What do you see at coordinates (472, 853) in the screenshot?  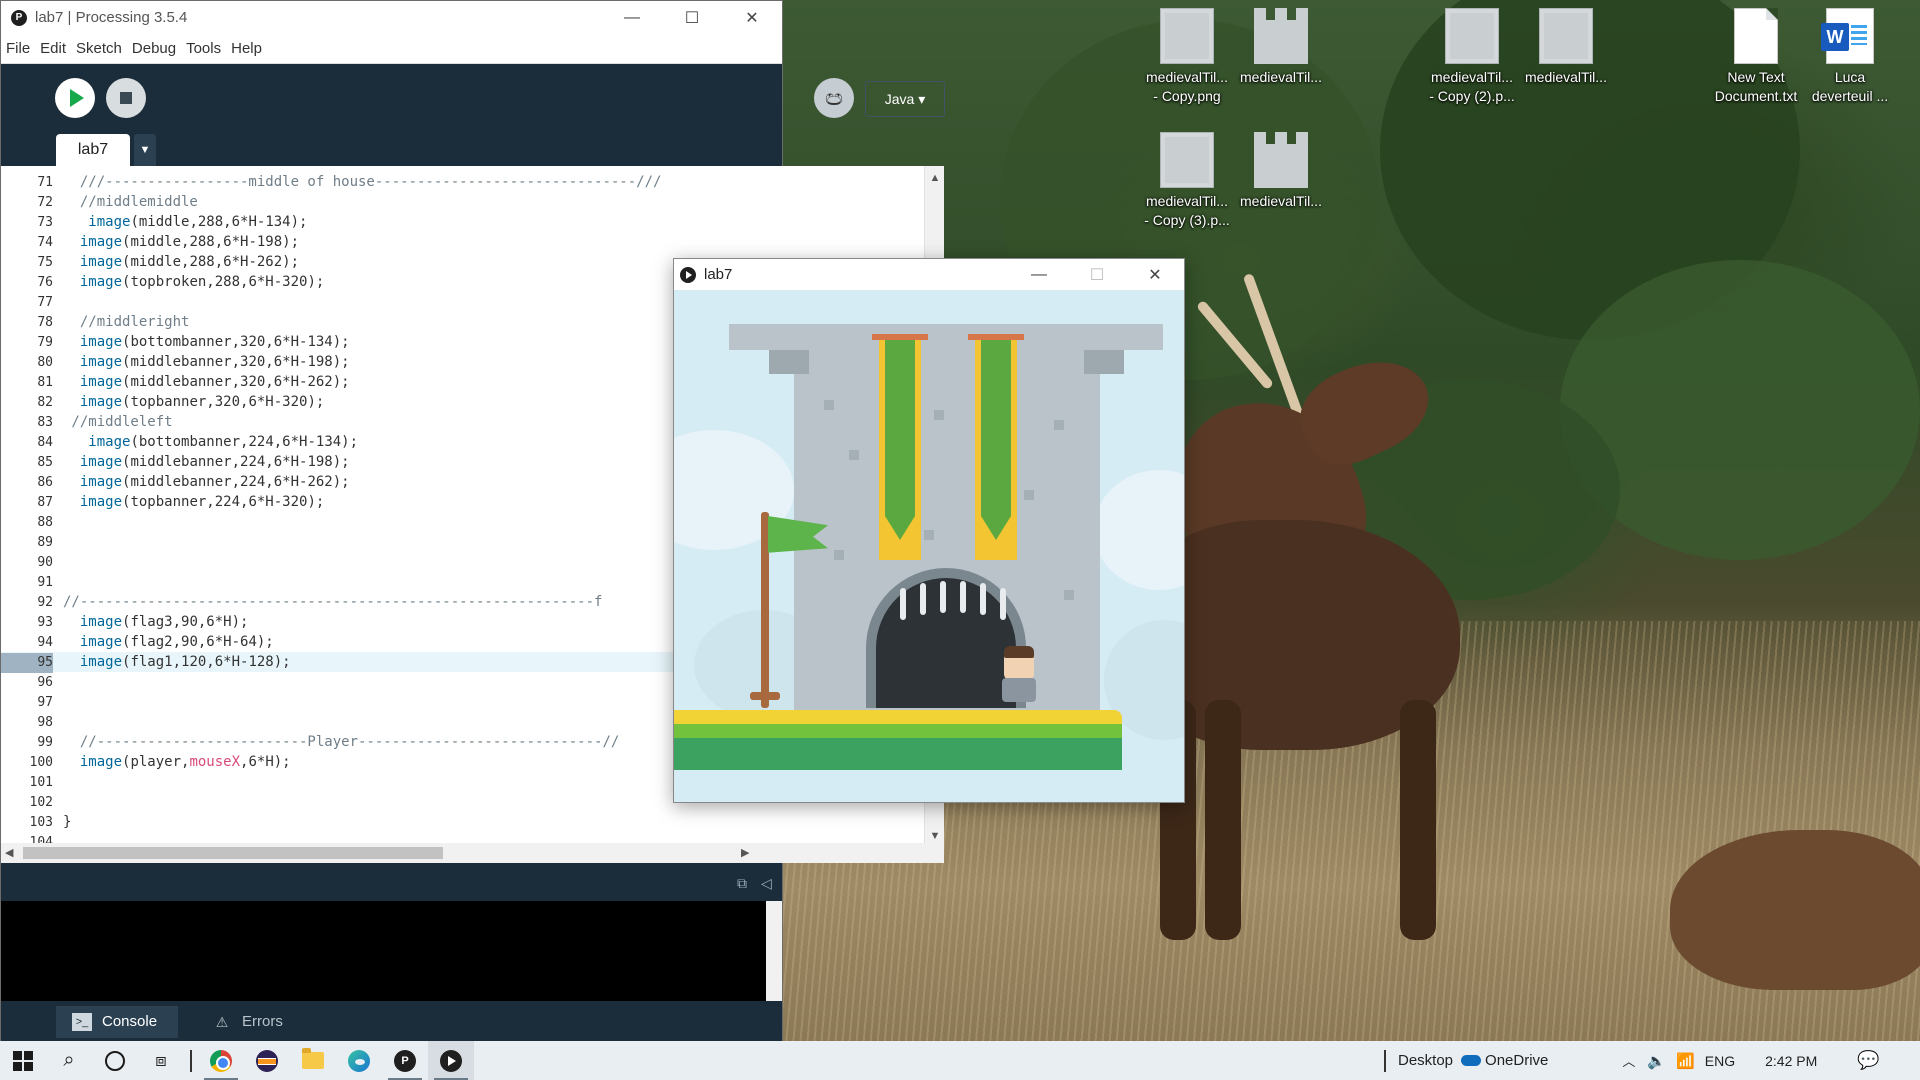 I see `editor-horizontal-scrollbar: ◀ ▶` at bounding box center [472, 853].